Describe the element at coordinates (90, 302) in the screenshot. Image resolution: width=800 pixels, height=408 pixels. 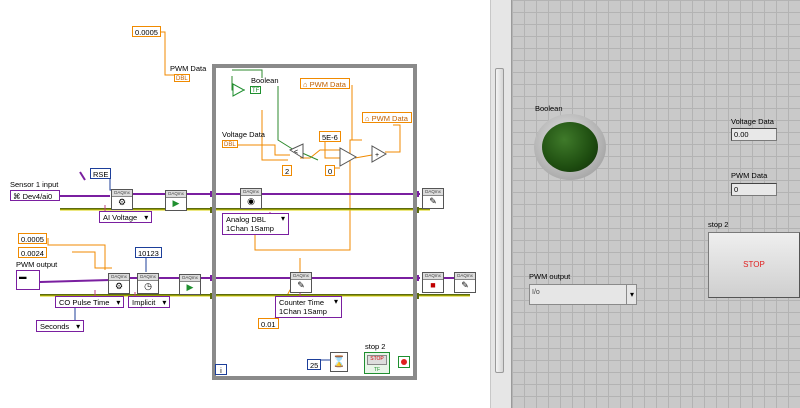
I see `co-pulse-time-selector: CO Pulse Time` at that location.